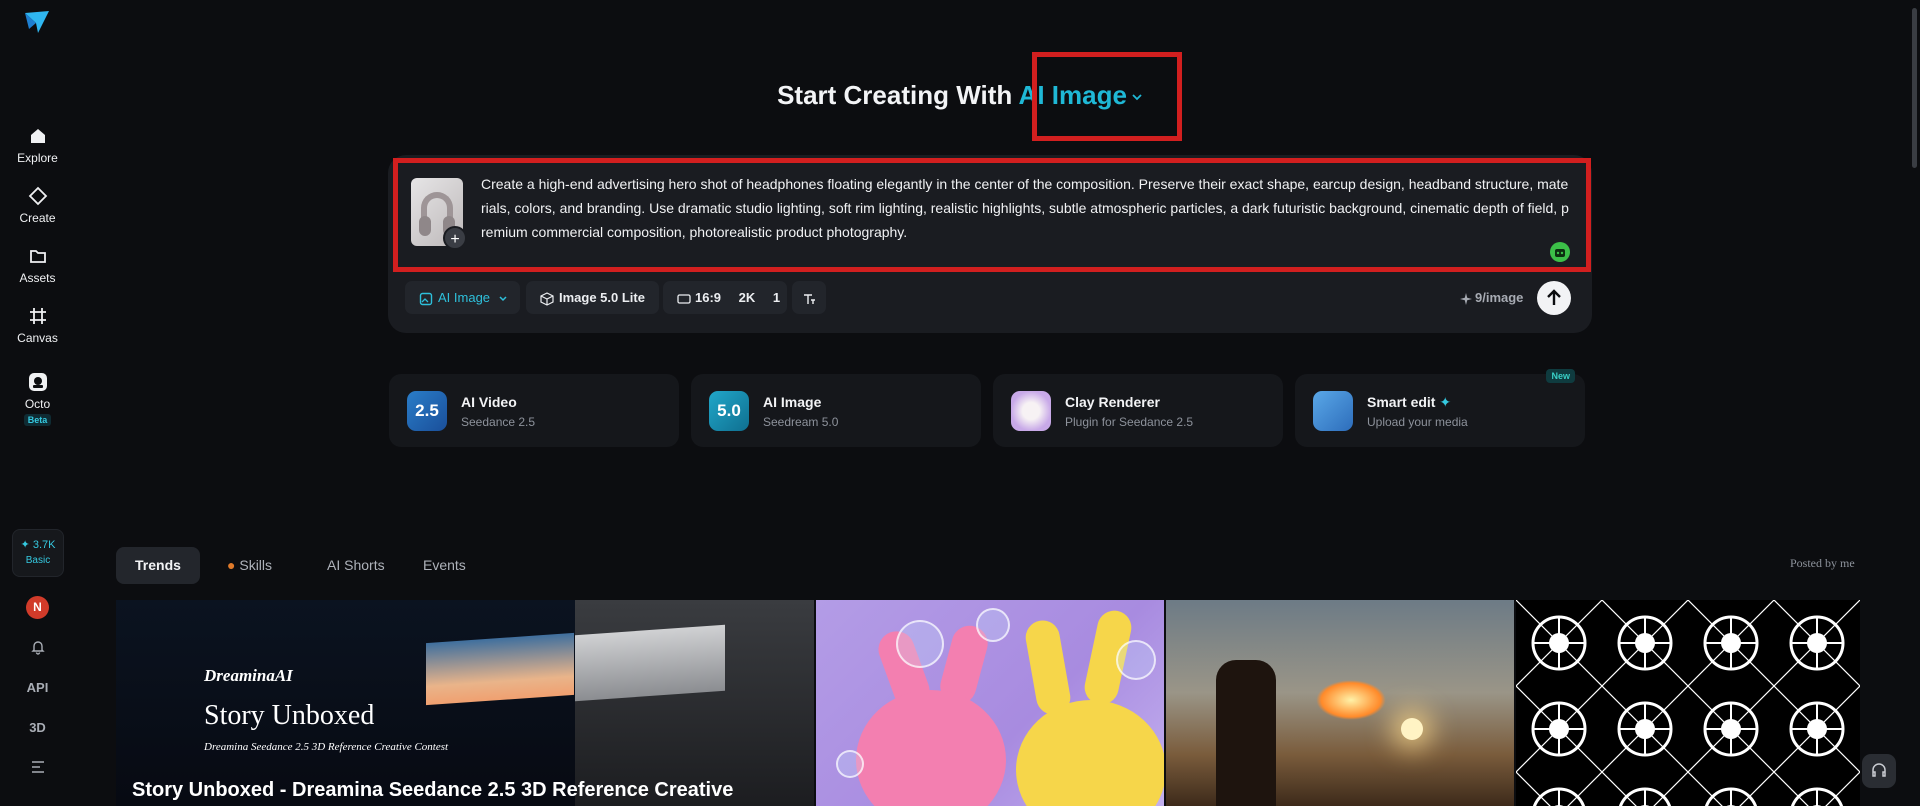 The width and height of the screenshot is (1920, 806). Describe the element at coordinates (455, 238) in the screenshot. I see `add-reference-button: +` at that location.